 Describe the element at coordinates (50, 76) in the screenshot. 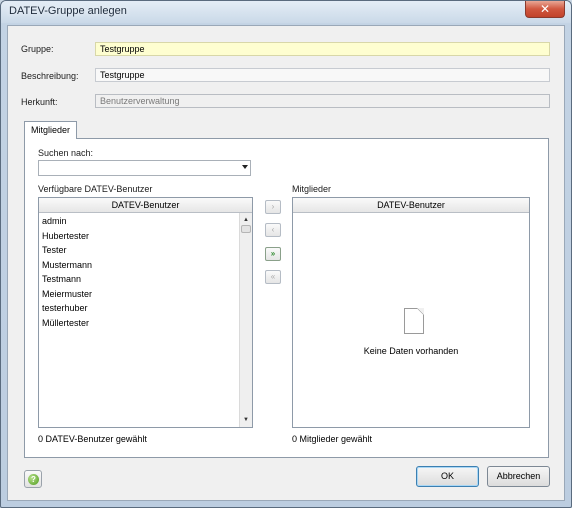

I see `beschreibung-label: Beschreibung:` at that location.